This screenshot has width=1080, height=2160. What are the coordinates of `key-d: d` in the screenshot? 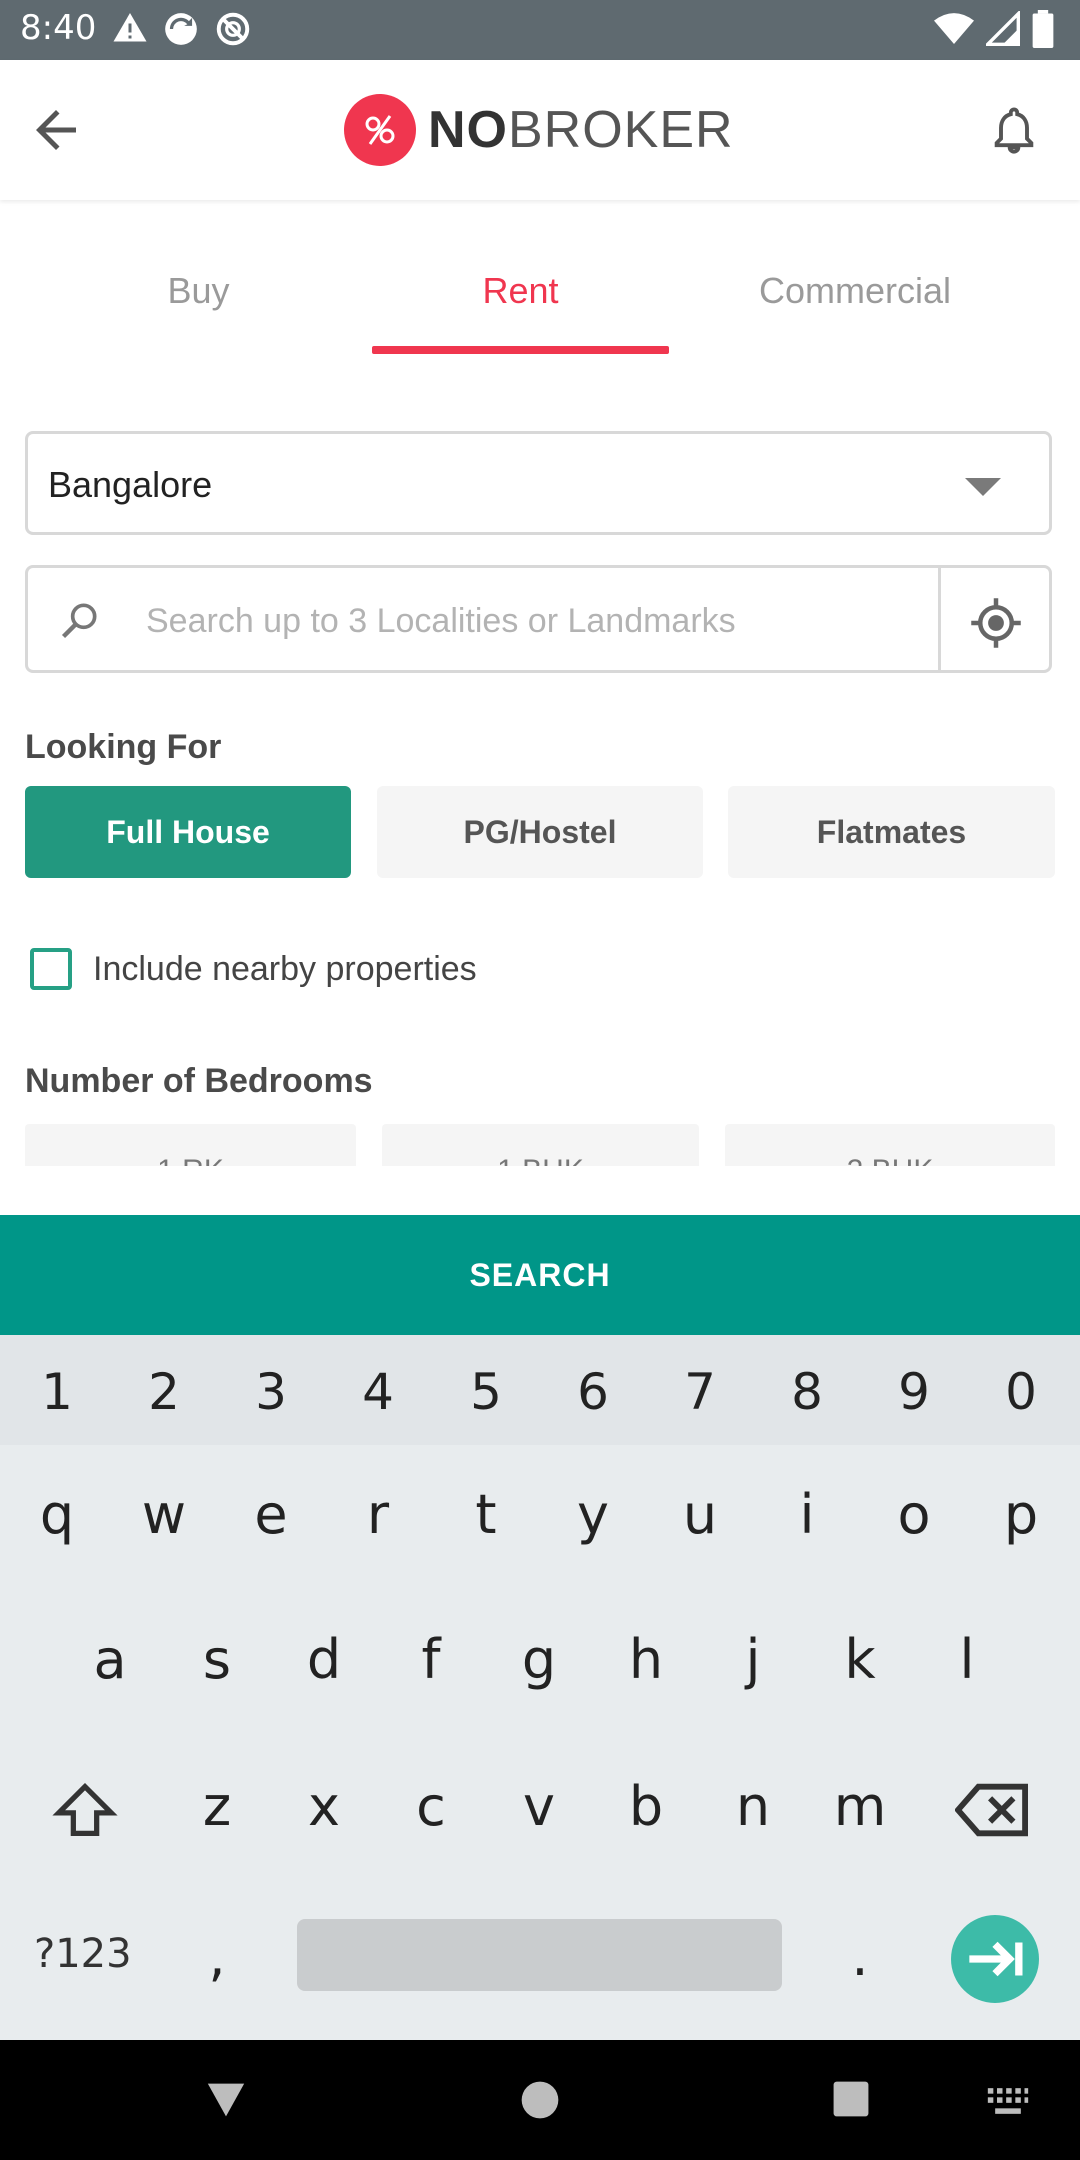 It's located at (324, 1659).